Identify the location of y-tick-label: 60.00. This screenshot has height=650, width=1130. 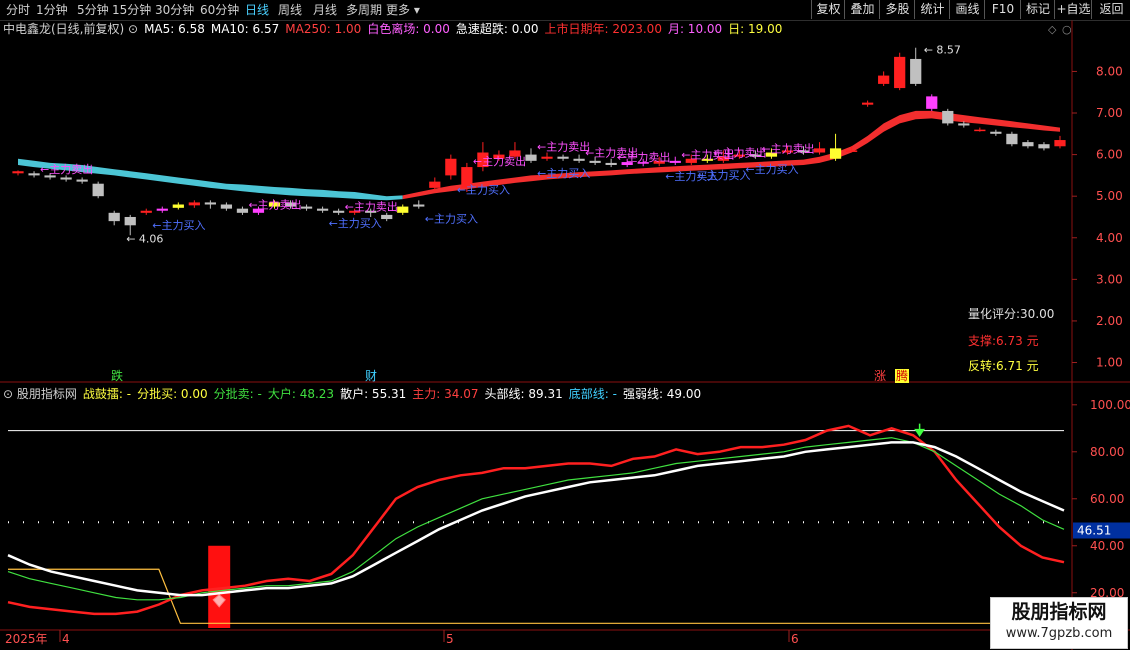
(1107, 499).